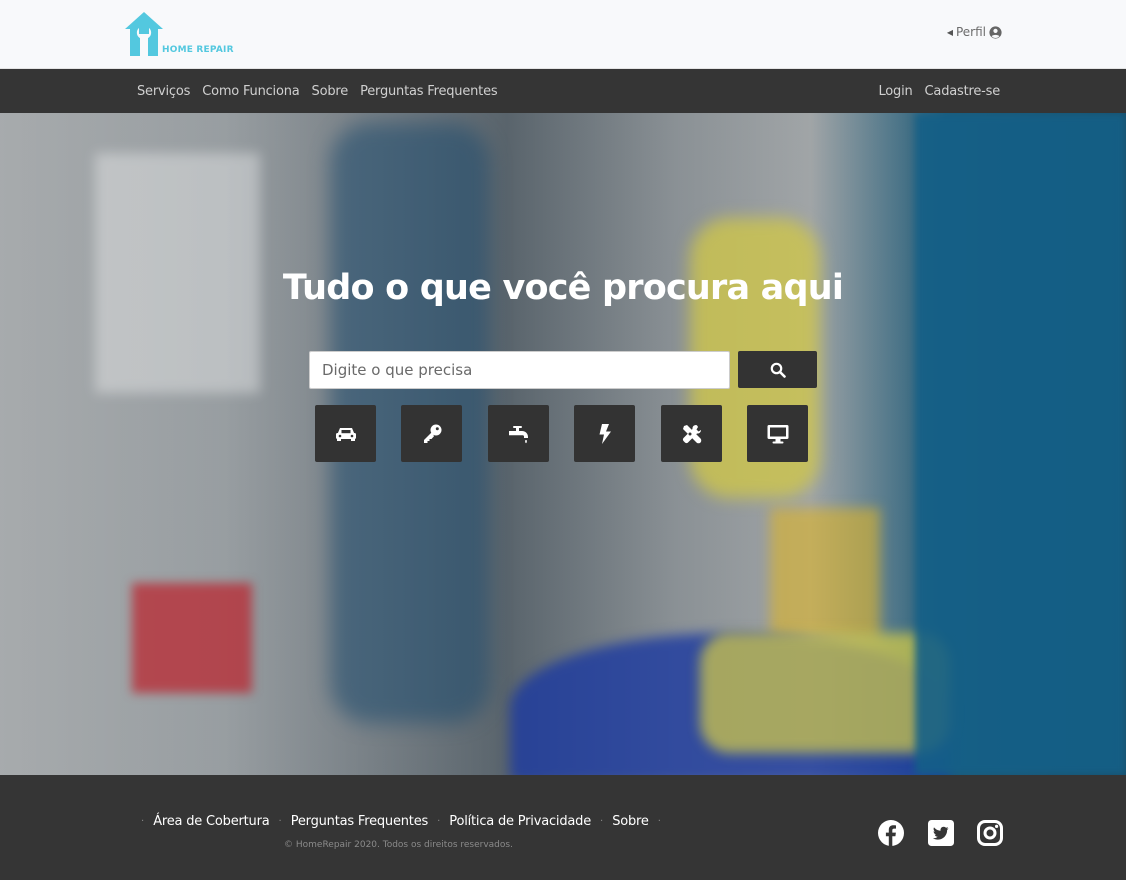  I want to click on footer-link-perguntas-frequentes: Perguntas Frequentes, so click(360, 821).